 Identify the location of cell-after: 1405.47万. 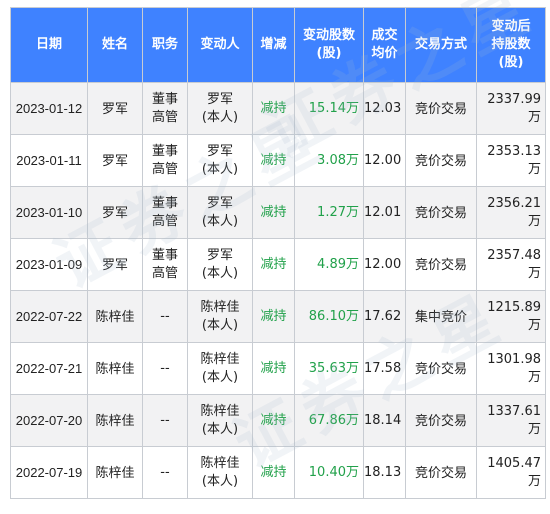
(511, 472).